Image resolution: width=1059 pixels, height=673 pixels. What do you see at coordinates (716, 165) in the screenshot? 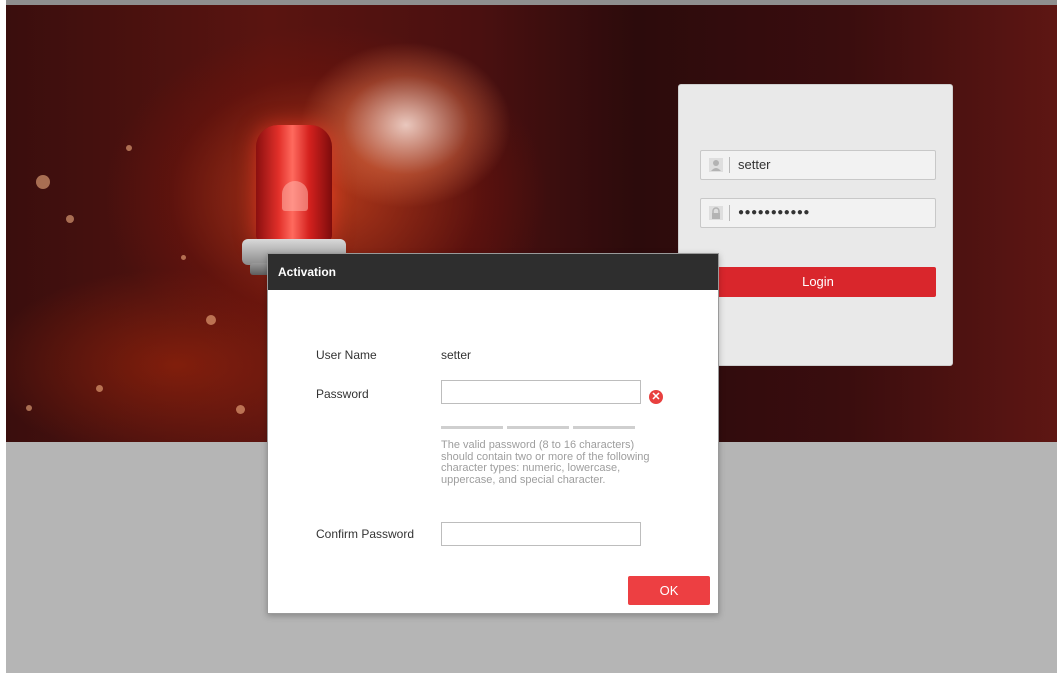
I see `user-icon` at bounding box center [716, 165].